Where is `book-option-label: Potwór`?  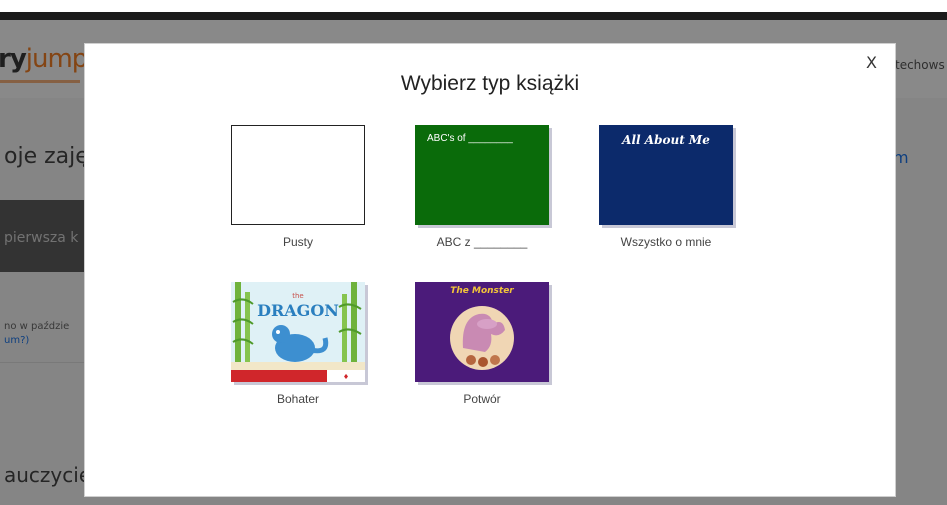 book-option-label: Potwór is located at coordinates (482, 399).